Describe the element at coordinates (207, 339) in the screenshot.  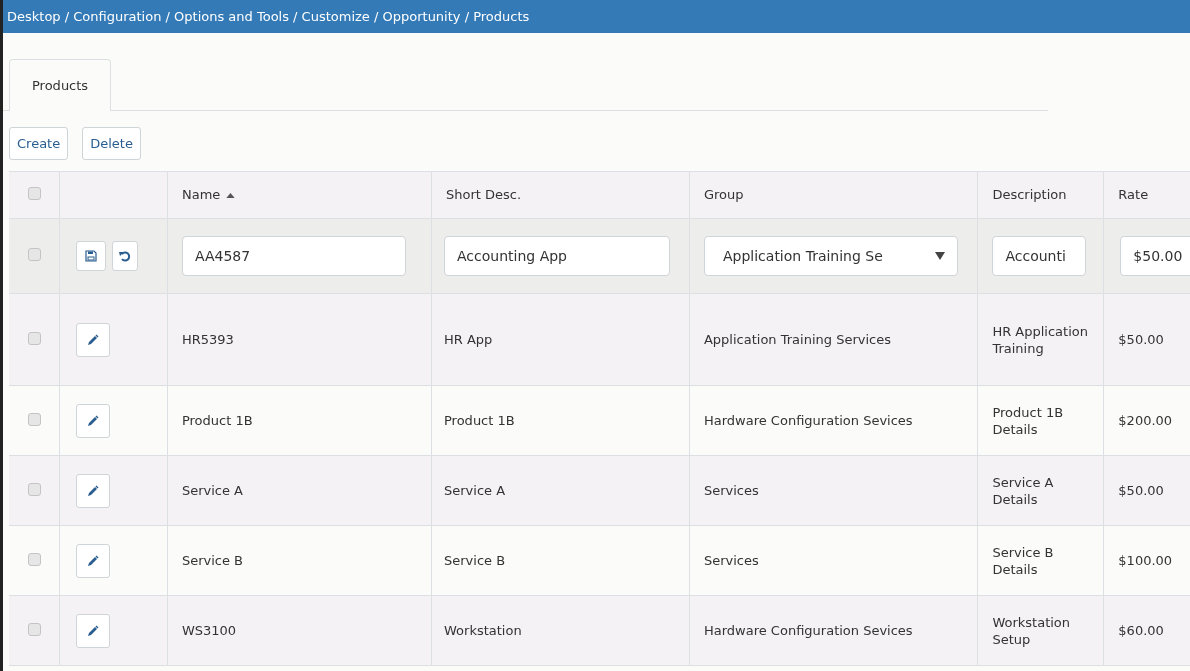
I see `table-cell: HR5393` at that location.